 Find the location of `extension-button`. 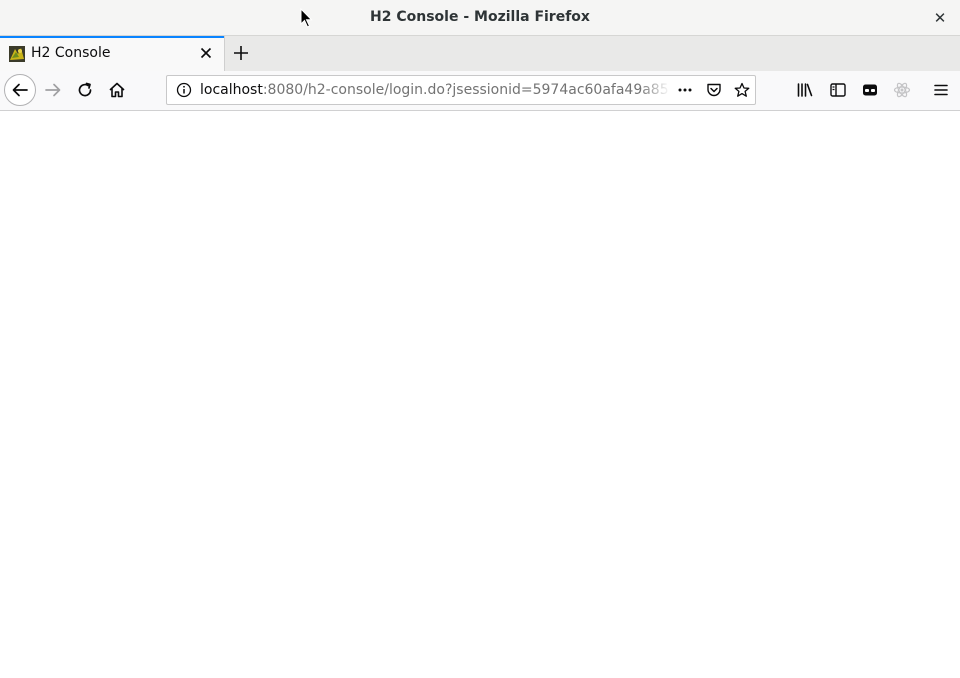

extension-button is located at coordinates (870, 90).